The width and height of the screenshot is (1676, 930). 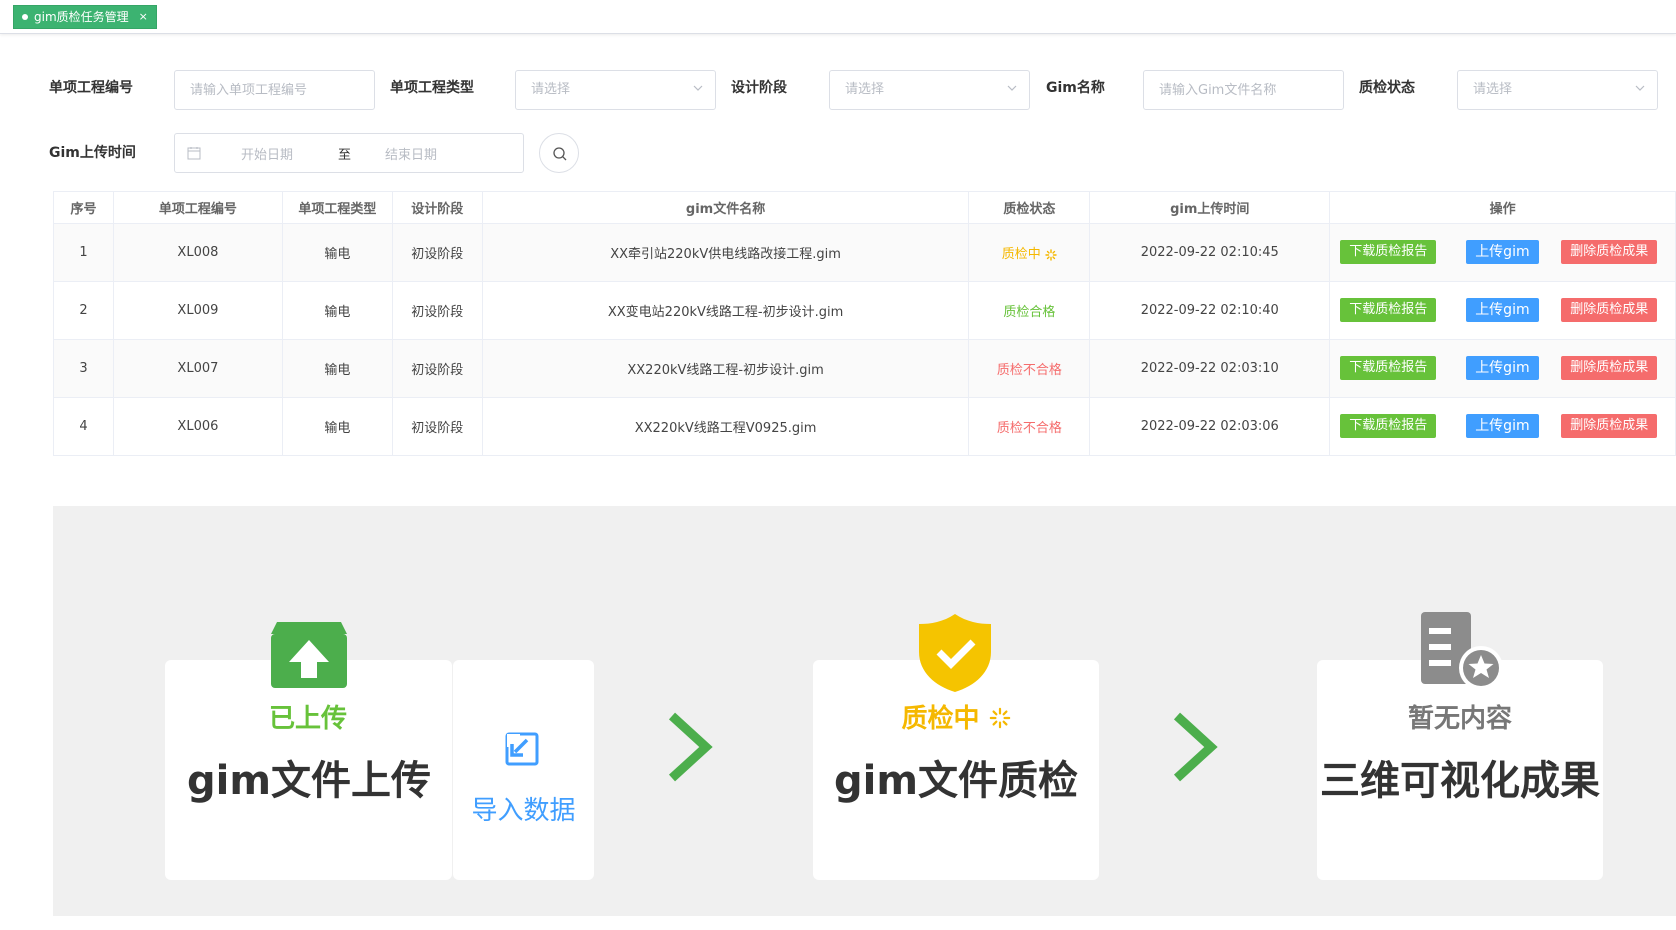 What do you see at coordinates (1210, 207) in the screenshot?
I see `col-header-time: gim上传时间` at bounding box center [1210, 207].